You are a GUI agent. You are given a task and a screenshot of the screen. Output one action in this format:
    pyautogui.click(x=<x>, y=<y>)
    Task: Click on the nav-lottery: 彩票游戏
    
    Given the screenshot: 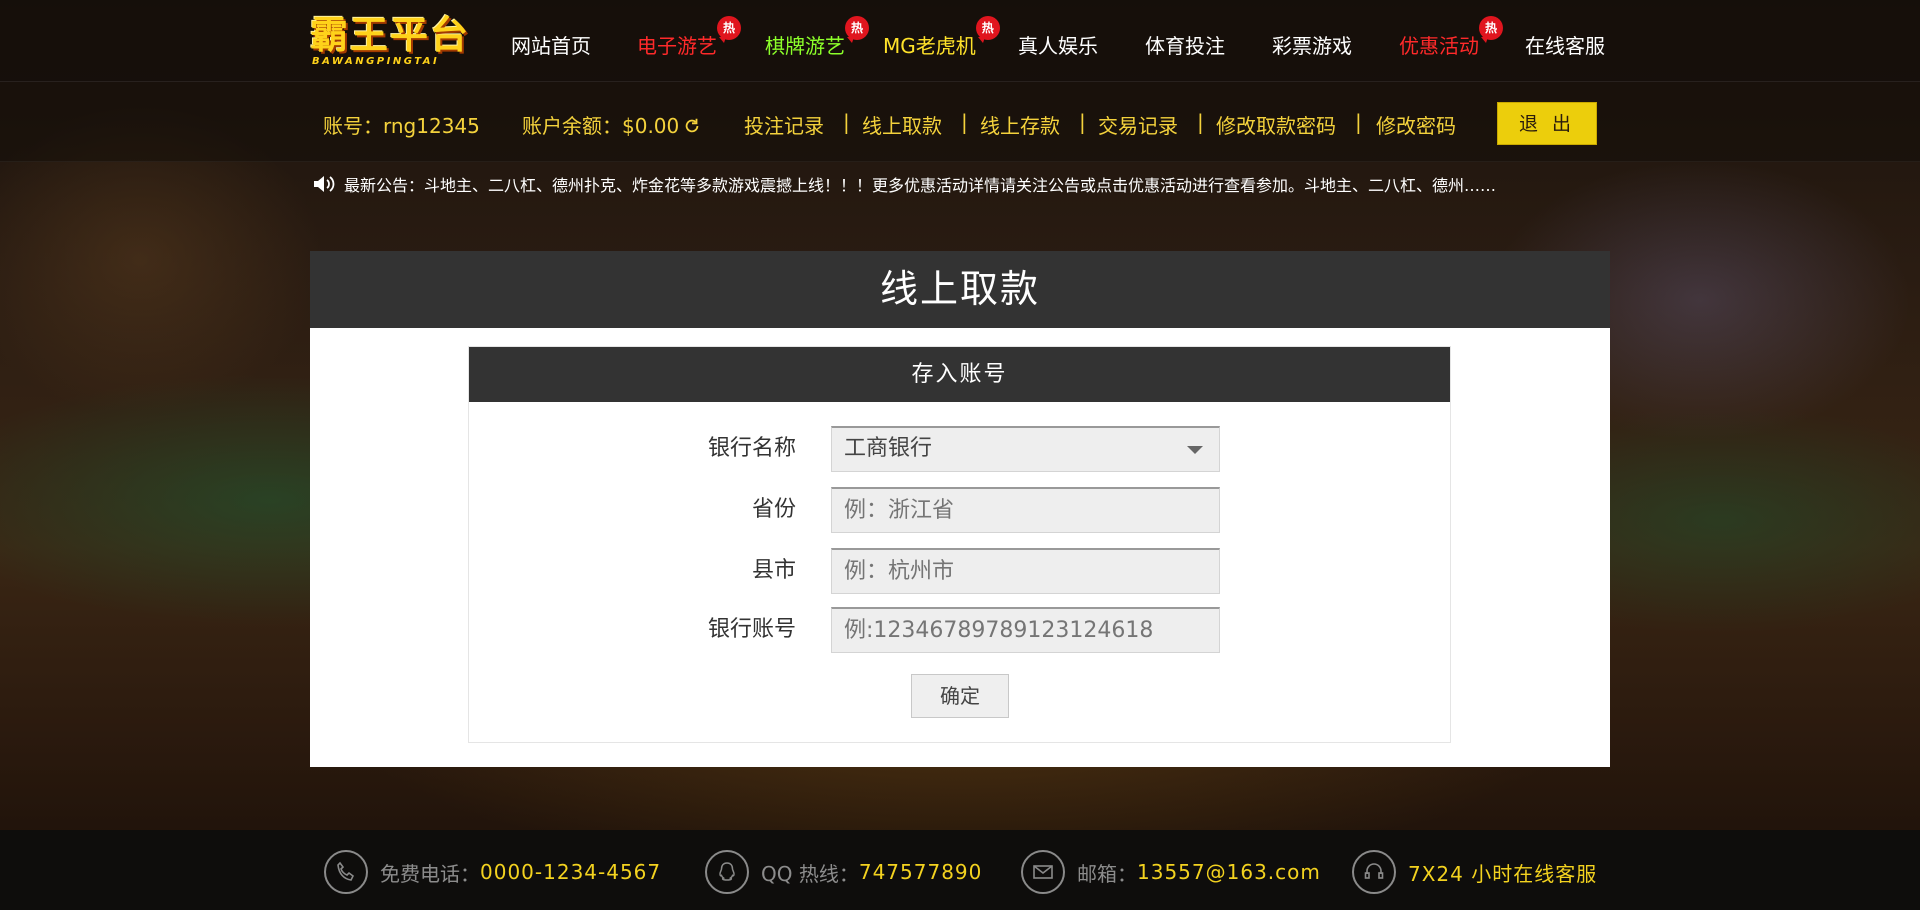 What is the action you would take?
    pyautogui.click(x=1312, y=44)
    